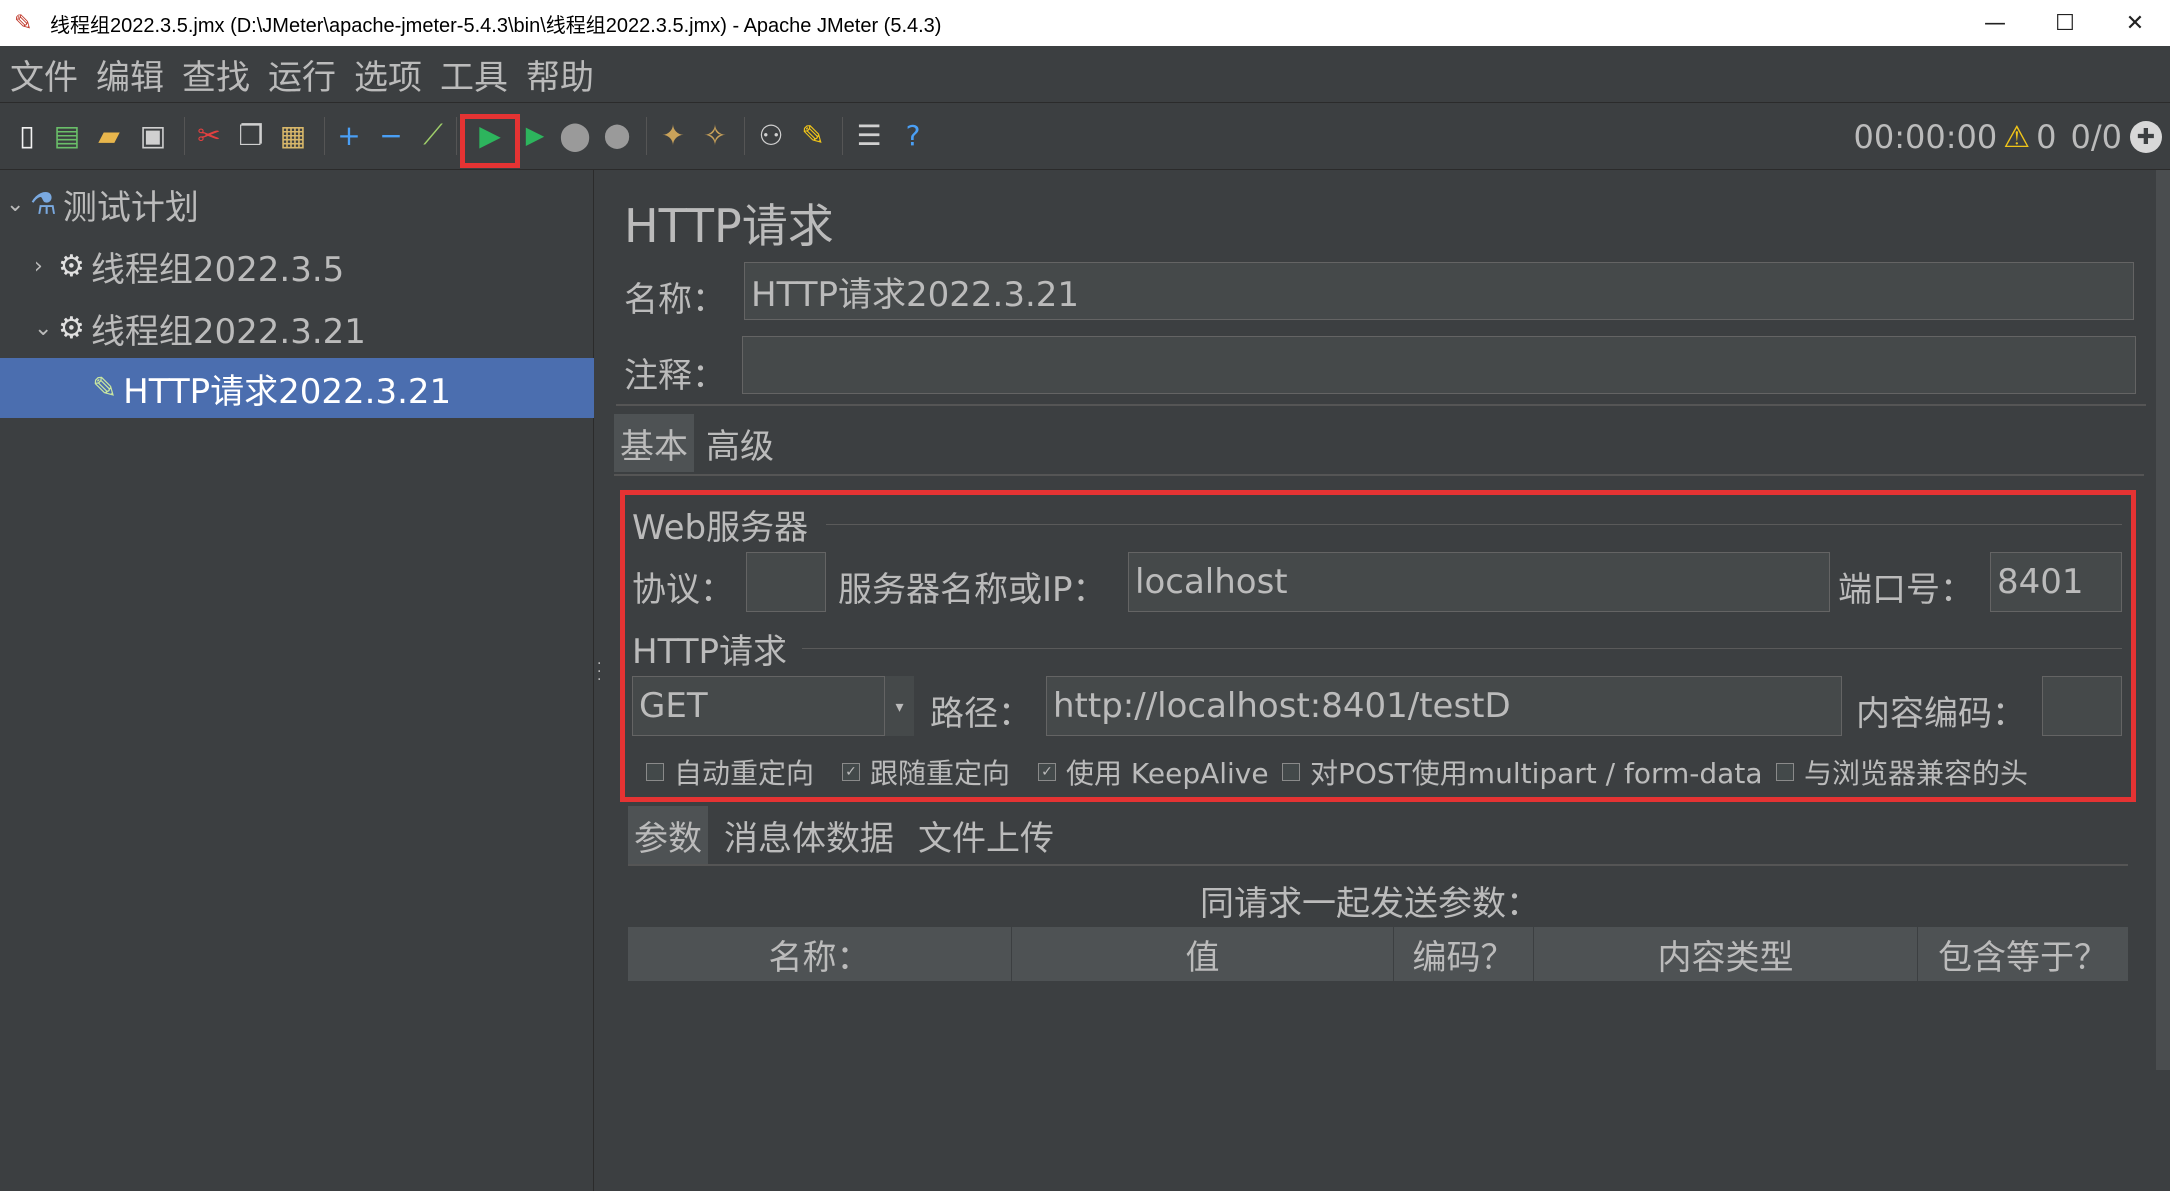 The width and height of the screenshot is (2170, 1191). Describe the element at coordinates (913, 135) in the screenshot. I see `help-icon: ?` at that location.